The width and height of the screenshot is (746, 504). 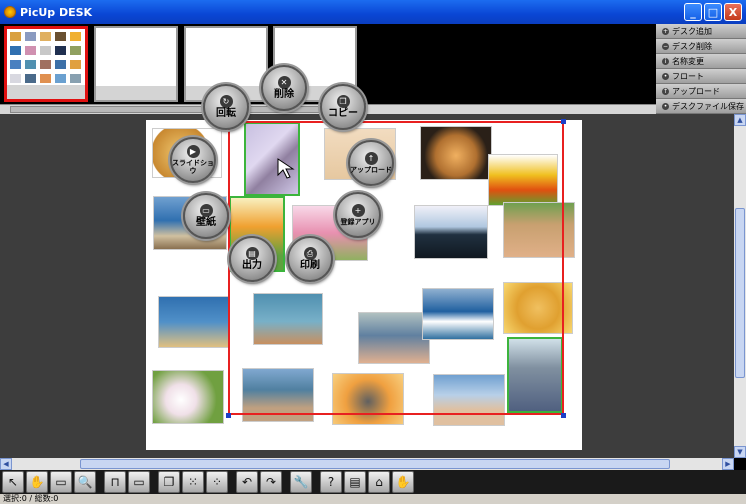 I want to click on scroll-up-icon: ▲, so click(x=740, y=120).